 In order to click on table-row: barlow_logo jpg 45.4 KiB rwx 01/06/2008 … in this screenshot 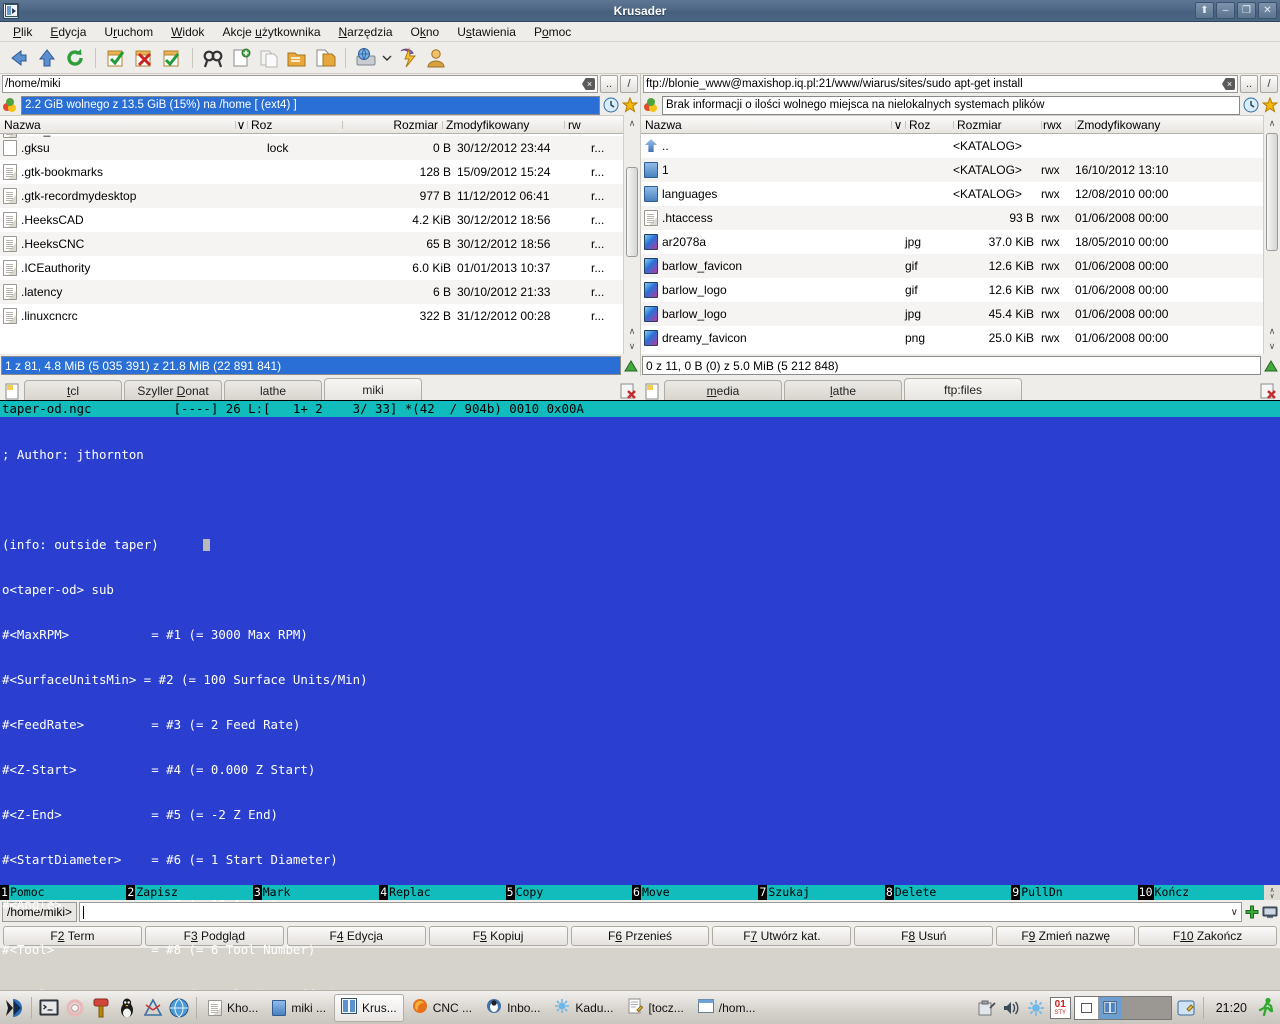, I will do `click(952, 314)`.